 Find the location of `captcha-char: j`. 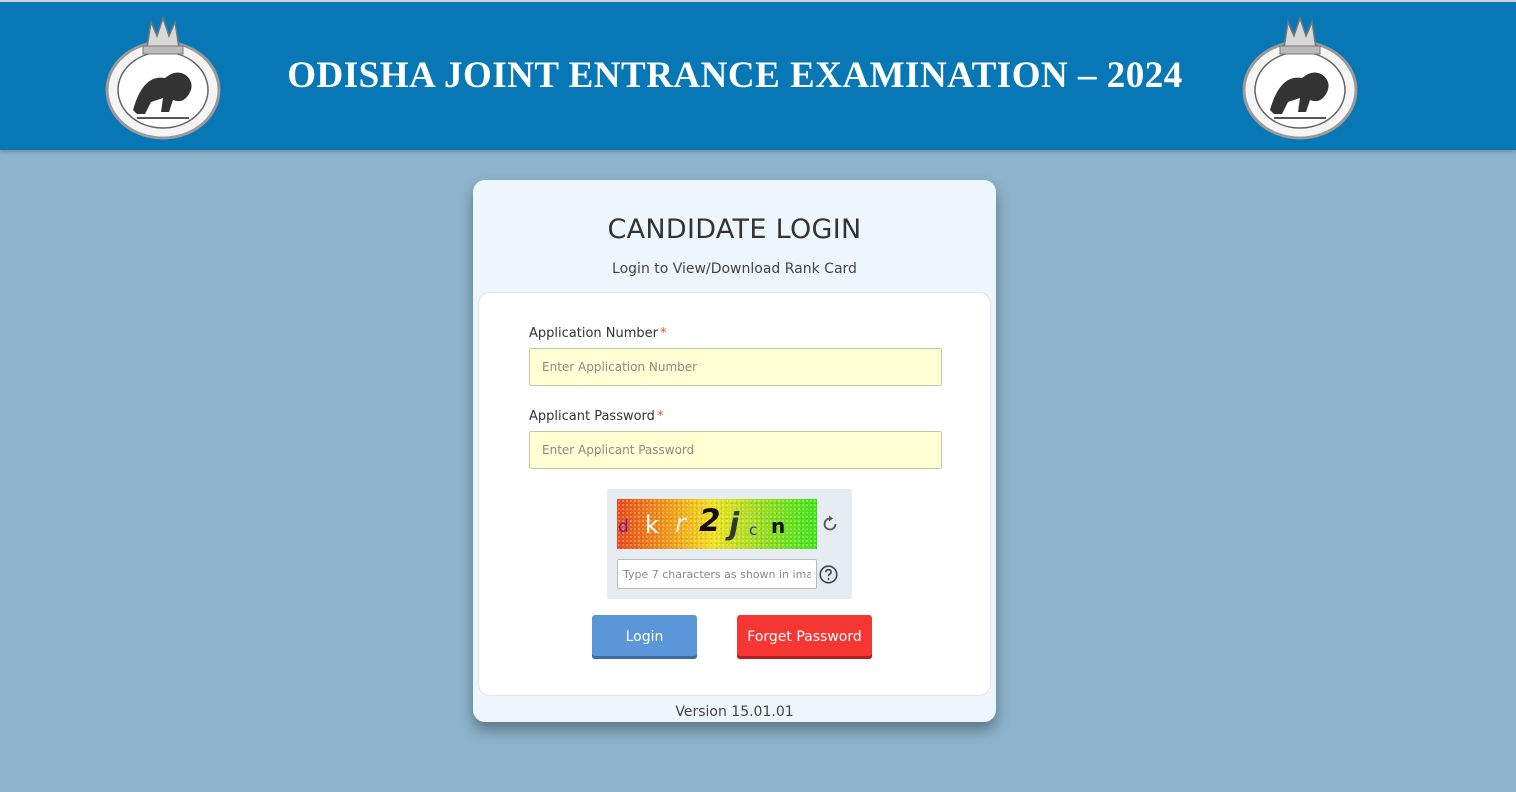

captcha-char: j is located at coordinates (734, 524).